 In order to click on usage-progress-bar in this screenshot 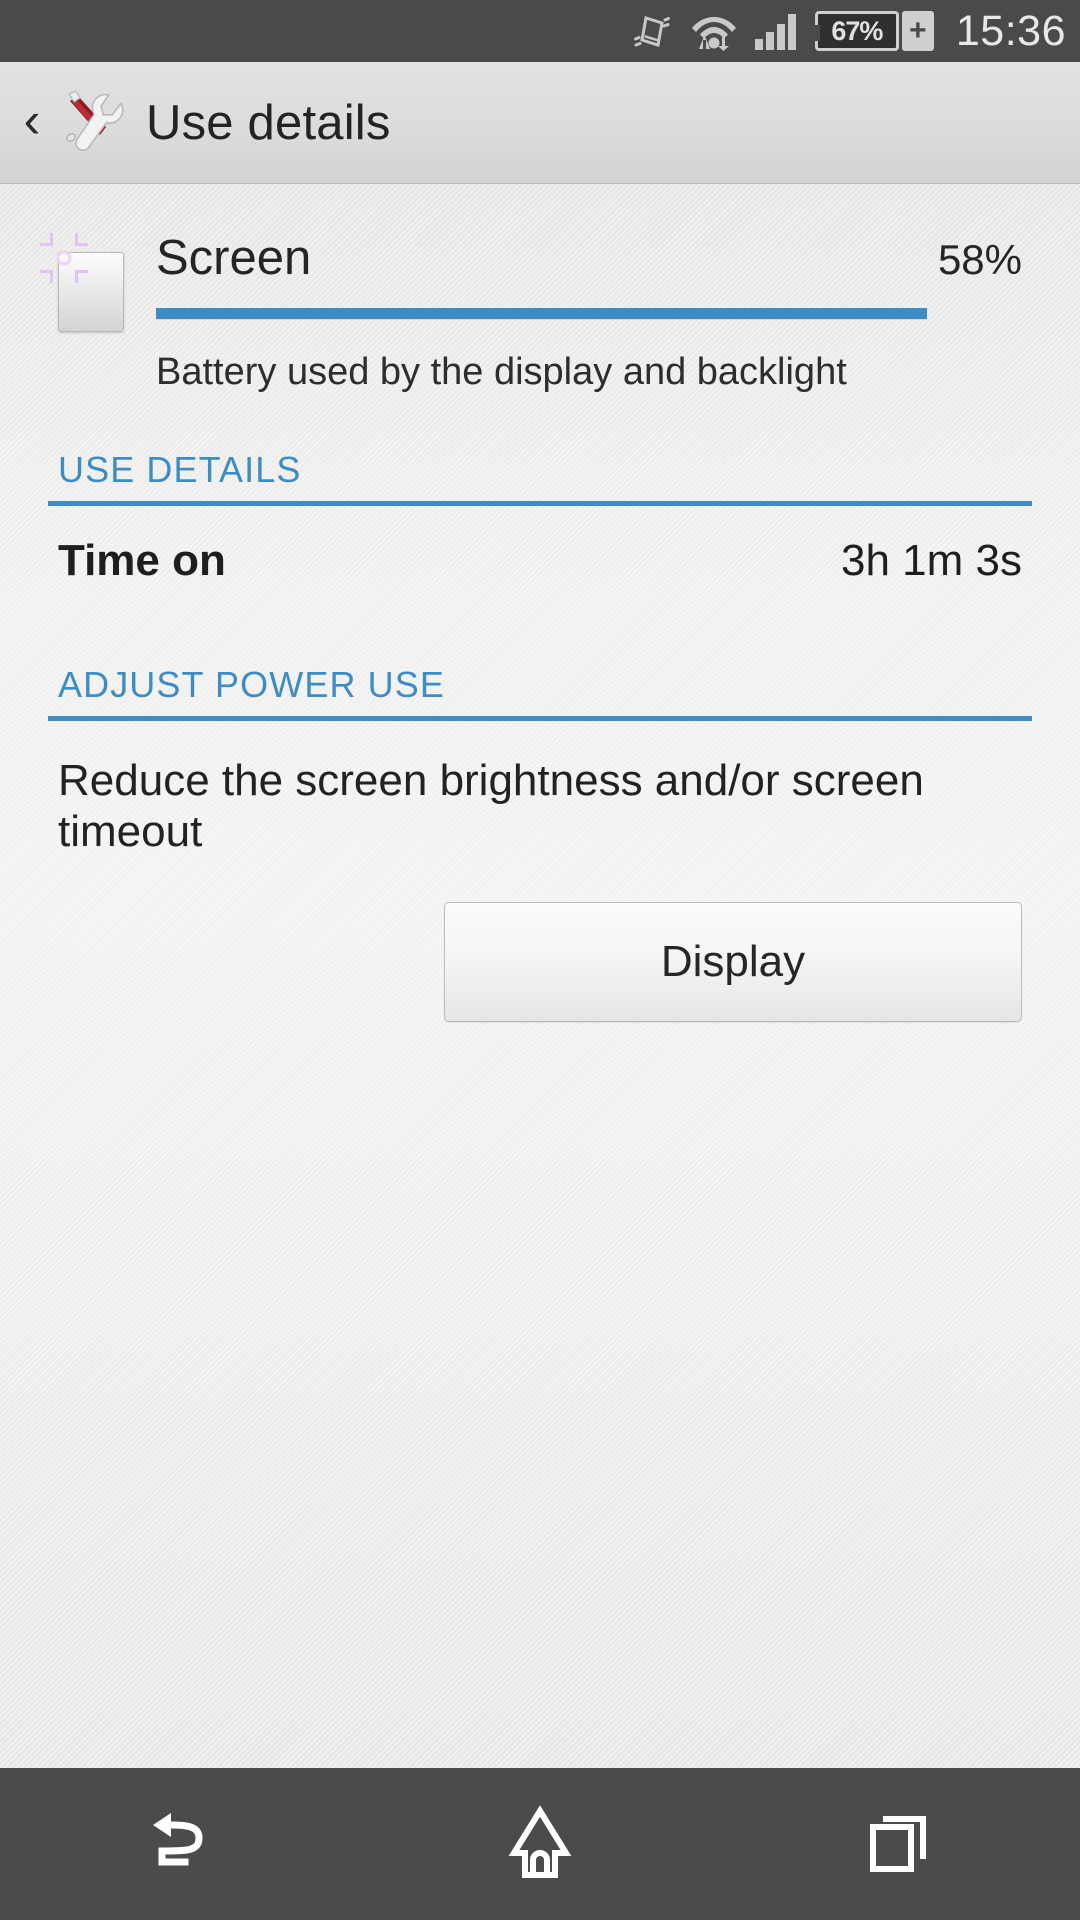, I will do `click(589, 313)`.